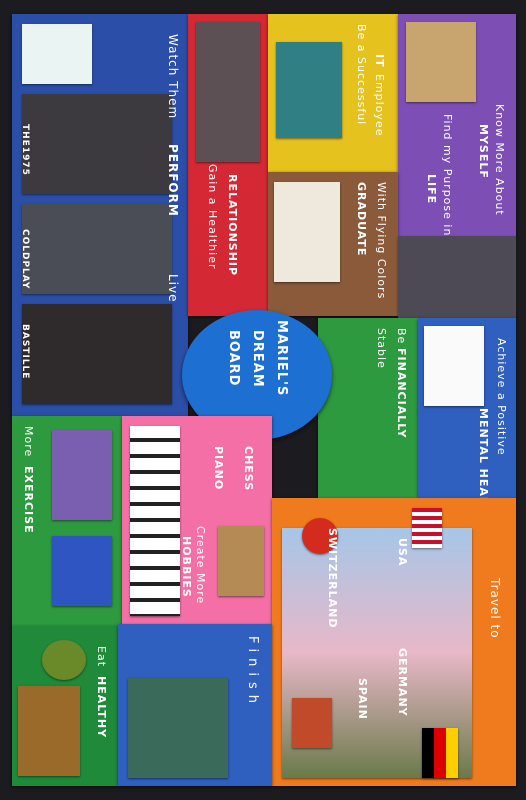  Describe the element at coordinates (101, 657) in the screenshot. I see `eat-text: Eat` at that location.